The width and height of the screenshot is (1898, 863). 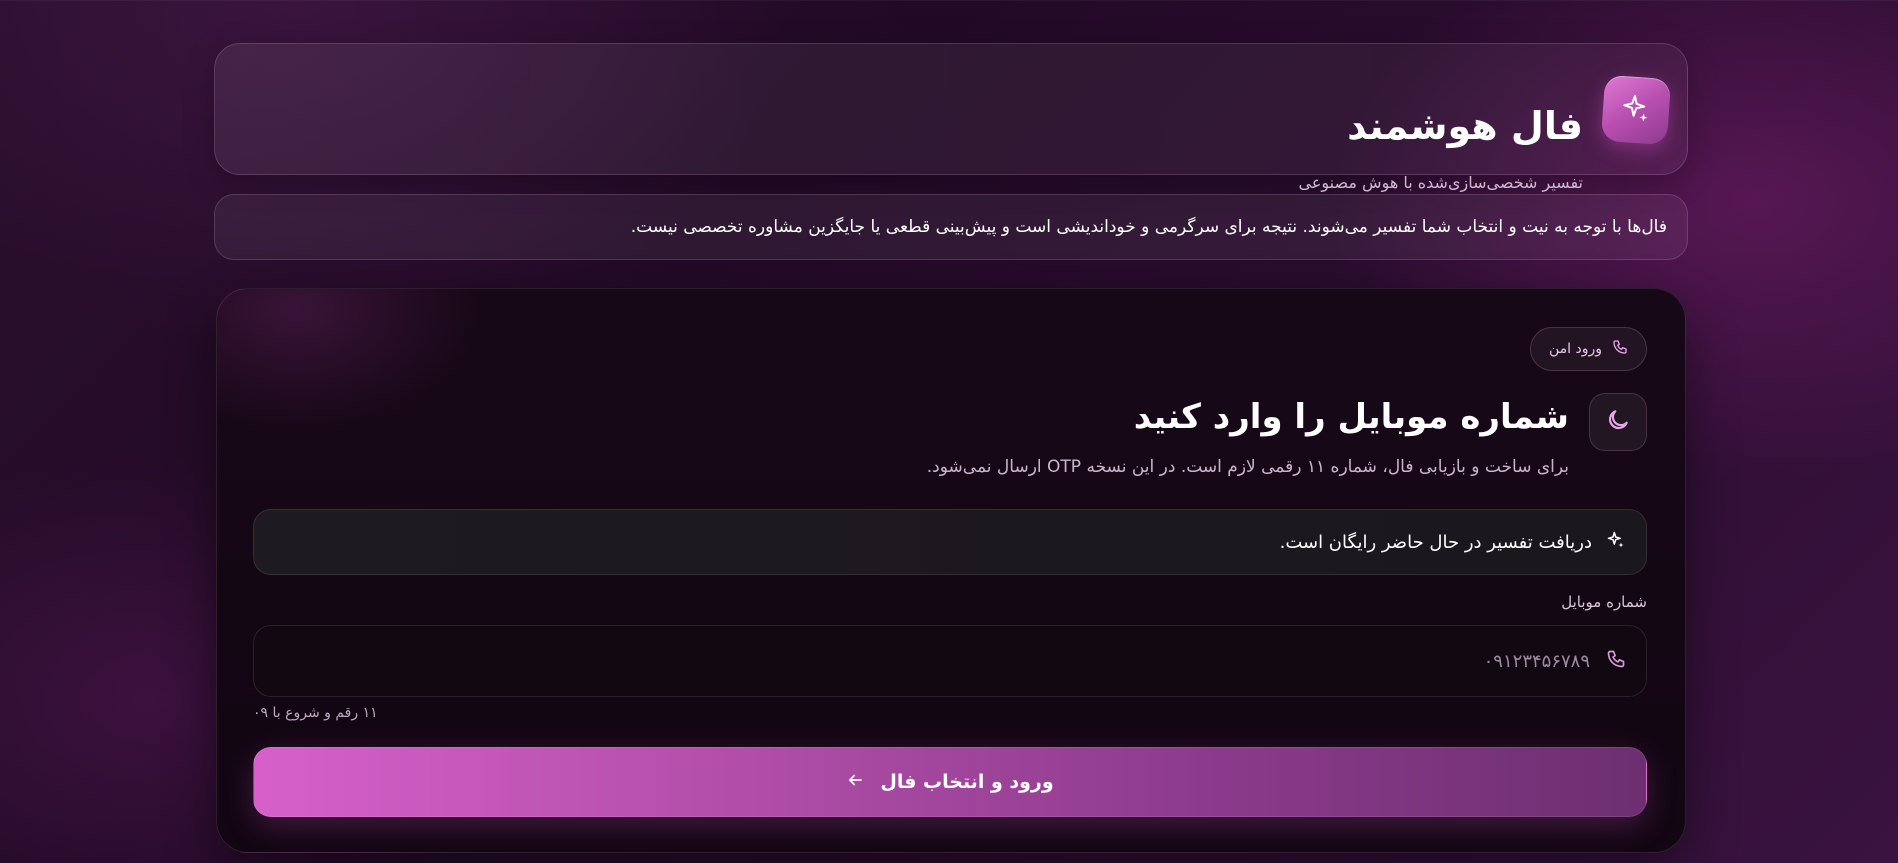 I want to click on phone-field-label: شماره موبایل, so click(x=1604, y=602).